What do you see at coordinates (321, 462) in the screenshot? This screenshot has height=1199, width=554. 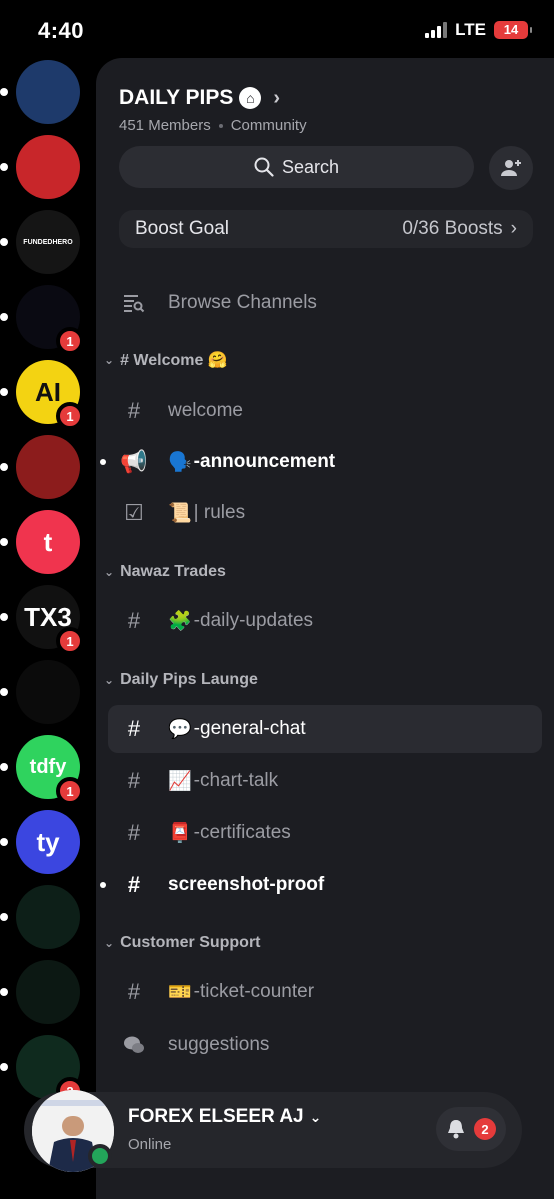 I see `channel-announcement: 📢 🗣️ -announcement` at bounding box center [321, 462].